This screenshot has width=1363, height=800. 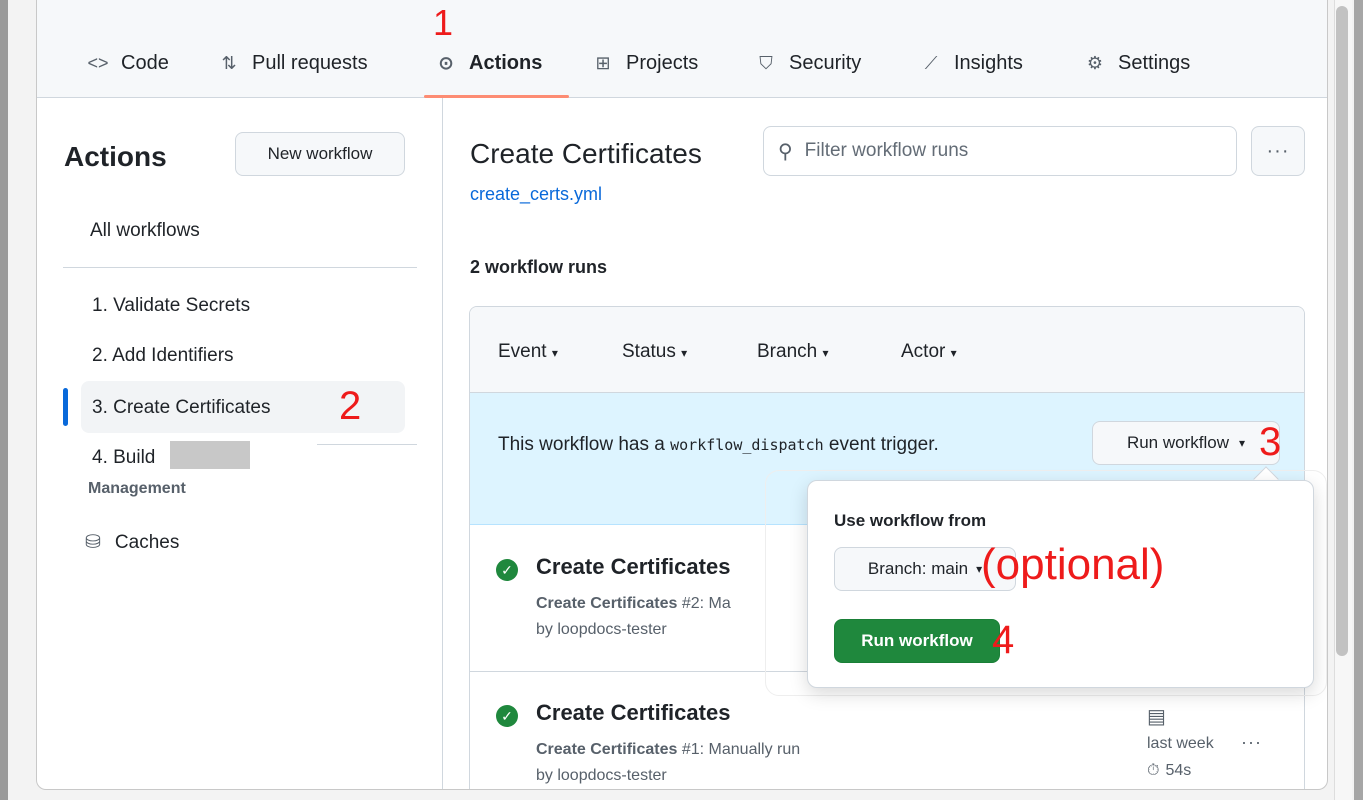 What do you see at coordinates (1073, 564) in the screenshot?
I see `annotation-optional: (optional)` at bounding box center [1073, 564].